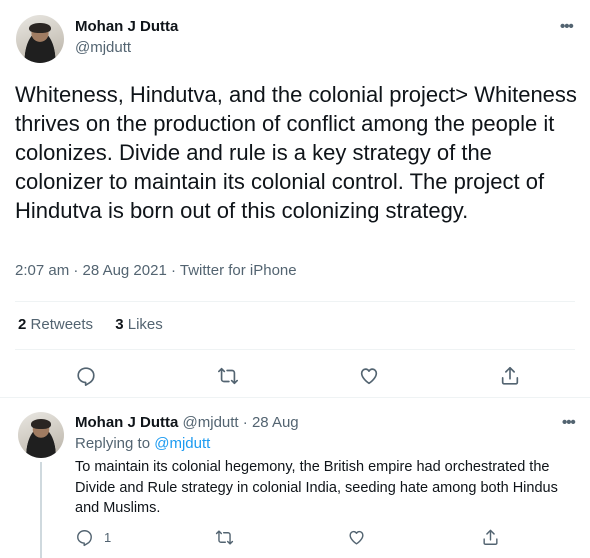 The width and height of the screenshot is (590, 558). I want to click on reply-header: Mohan J Dutta @mjdutt · 28 Aug, so click(187, 422).